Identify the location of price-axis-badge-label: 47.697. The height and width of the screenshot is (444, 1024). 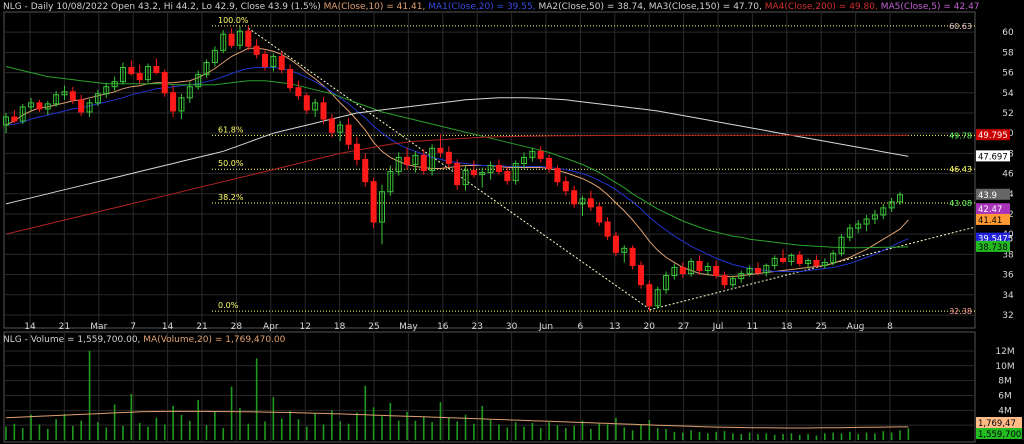
(993, 157).